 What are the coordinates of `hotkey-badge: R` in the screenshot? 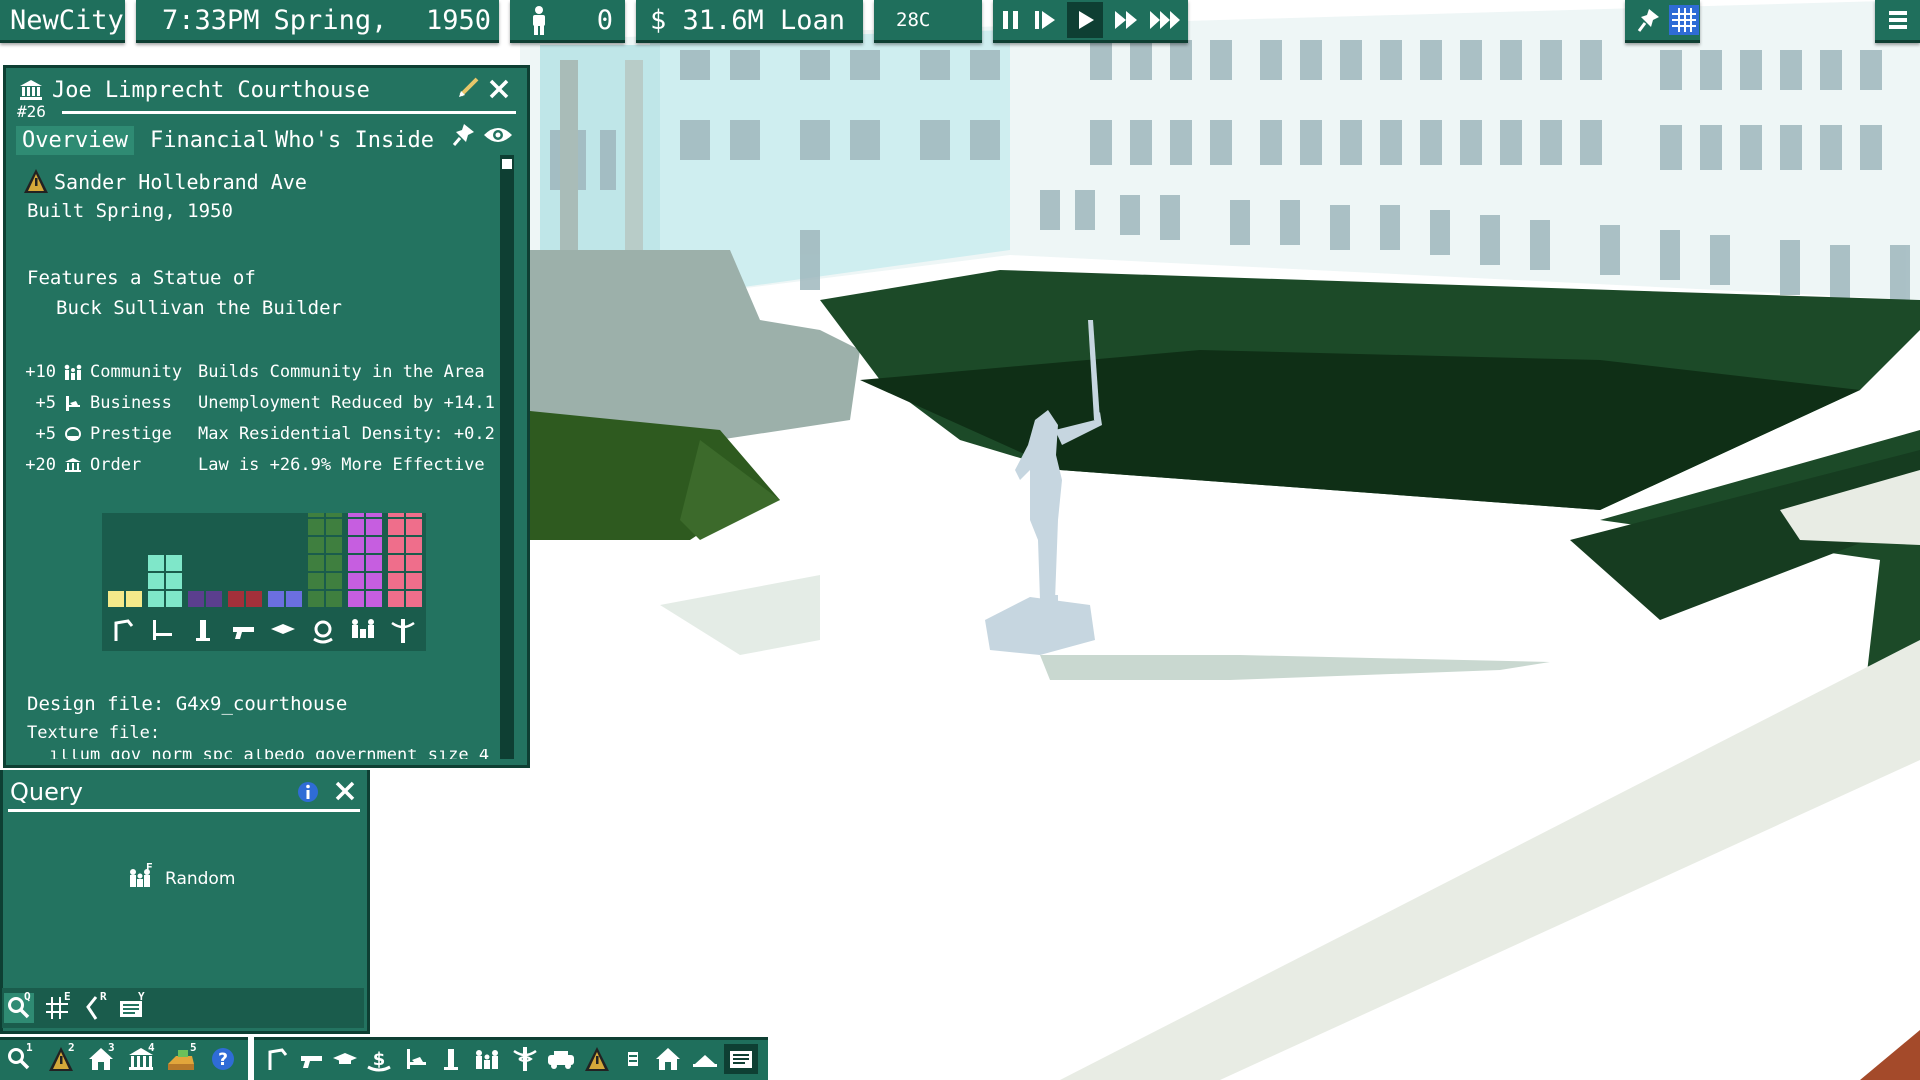 It's located at (103, 996).